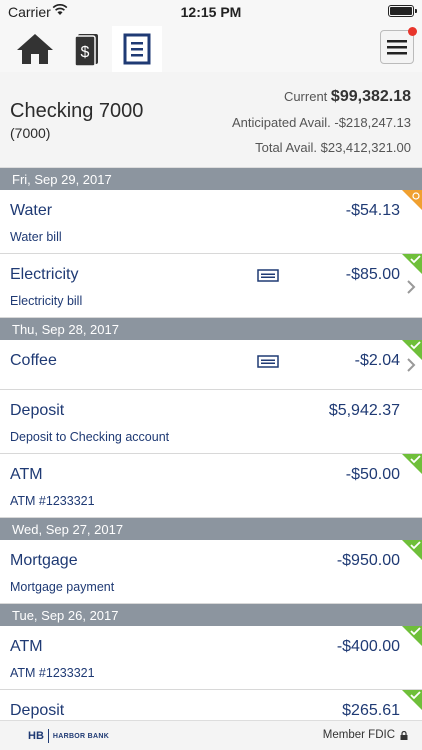 This screenshot has height=750, width=422. Describe the element at coordinates (211, 529) in the screenshot. I see `date-header: Wed, Sep 27, 2017` at that location.